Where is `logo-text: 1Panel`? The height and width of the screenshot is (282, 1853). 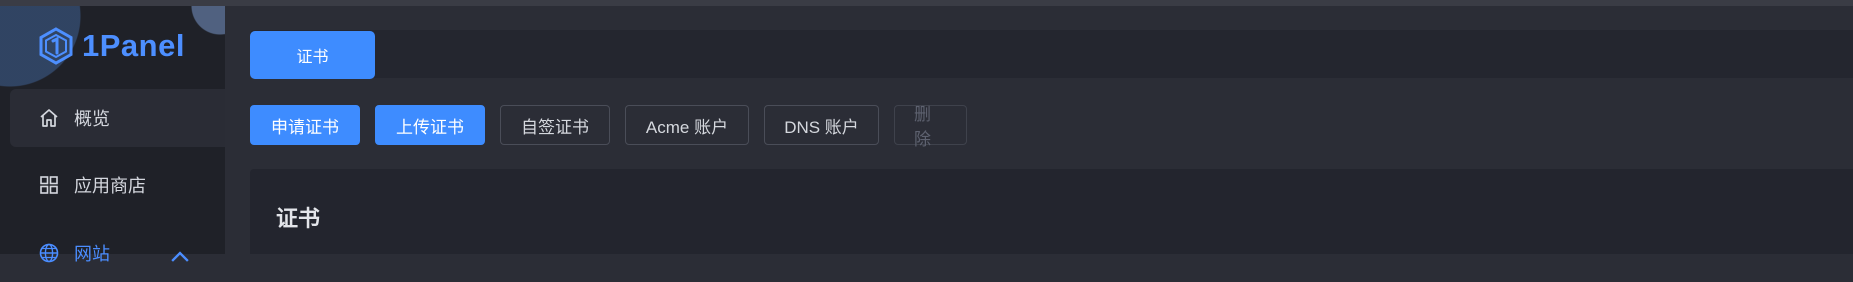
logo-text: 1Panel is located at coordinates (133, 45).